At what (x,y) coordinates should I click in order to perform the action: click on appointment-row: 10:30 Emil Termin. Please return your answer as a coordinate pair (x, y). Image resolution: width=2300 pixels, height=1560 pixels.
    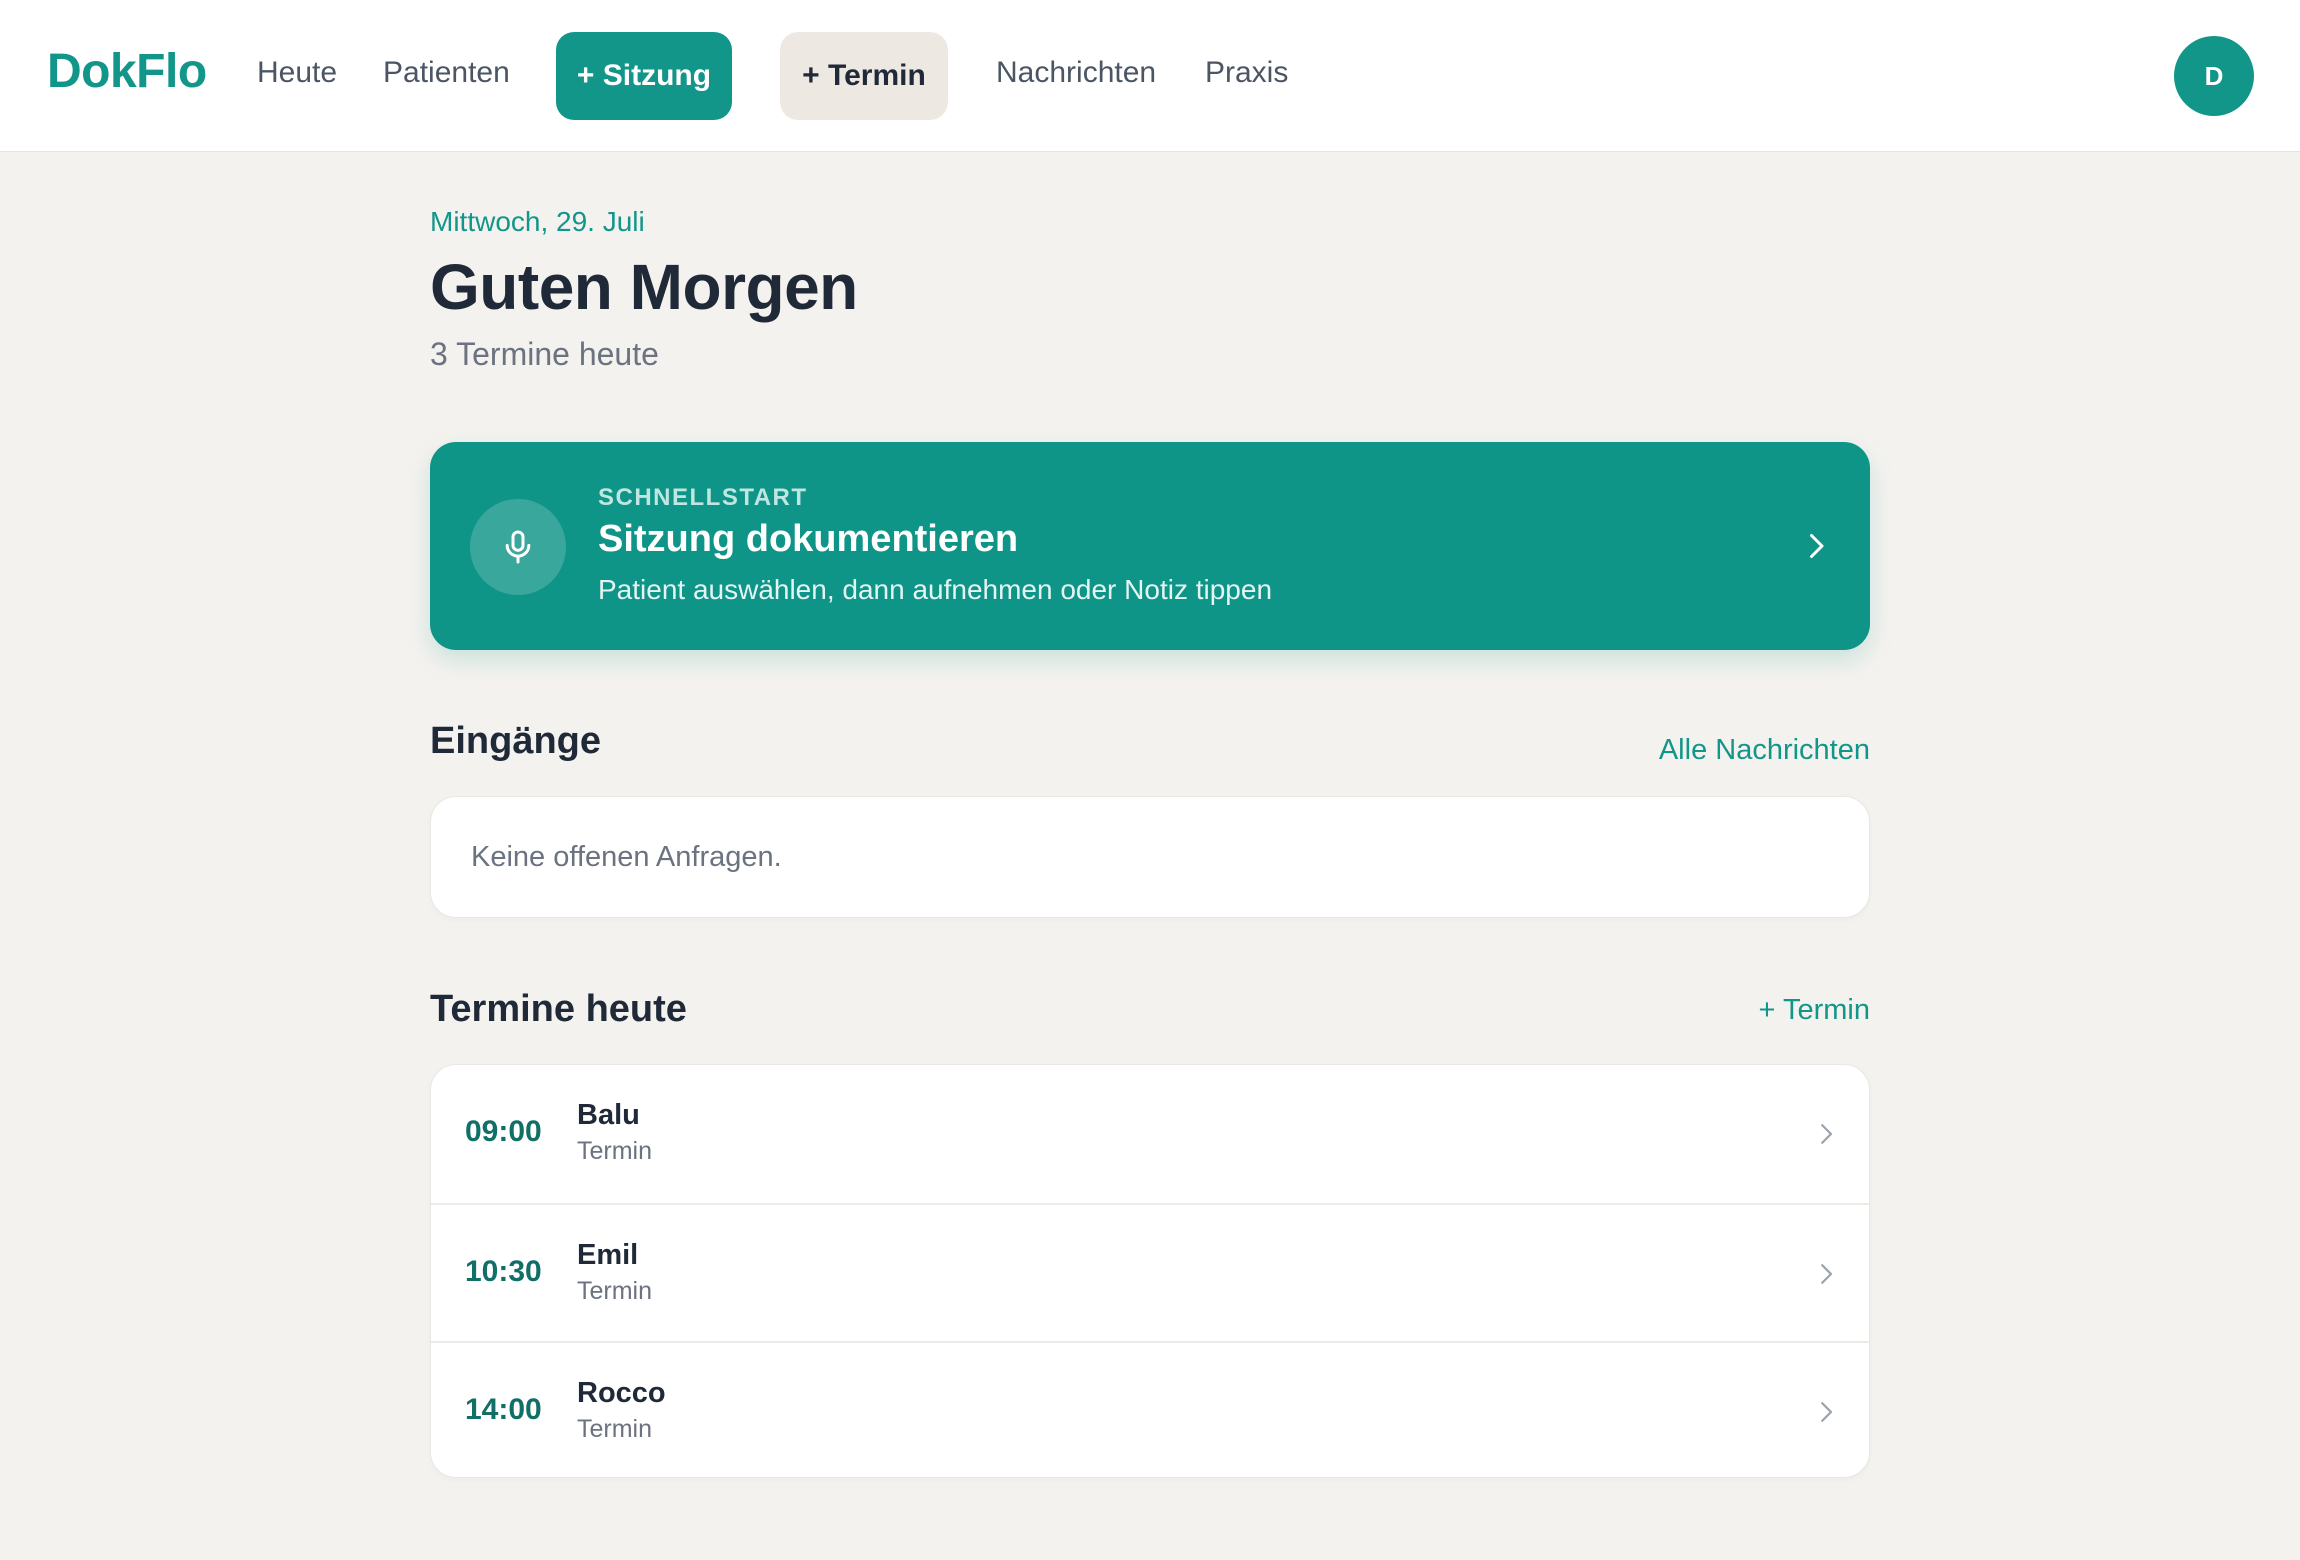
    Looking at the image, I should click on (1150, 1272).